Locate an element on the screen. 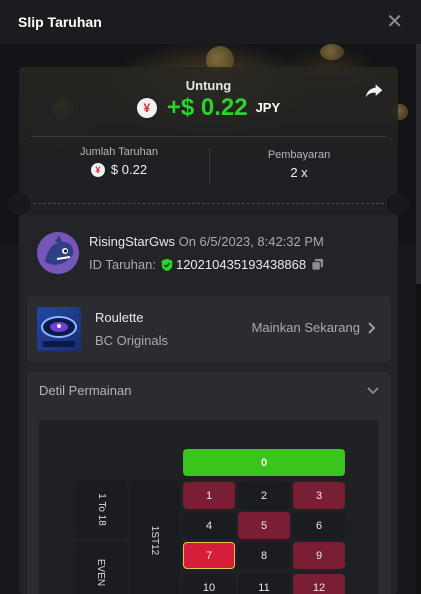 The width and height of the screenshot is (421, 594). game-provider: BC Originals is located at coordinates (131, 340).